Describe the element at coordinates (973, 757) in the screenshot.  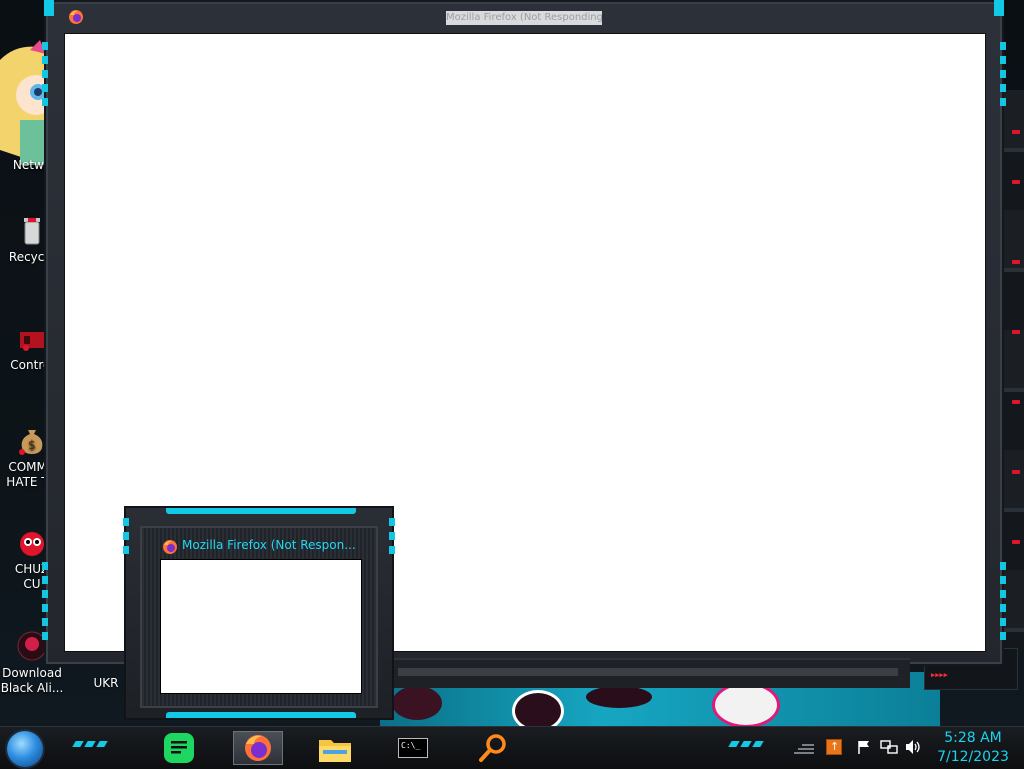
I see `clock-date: 7/12/2023` at that location.